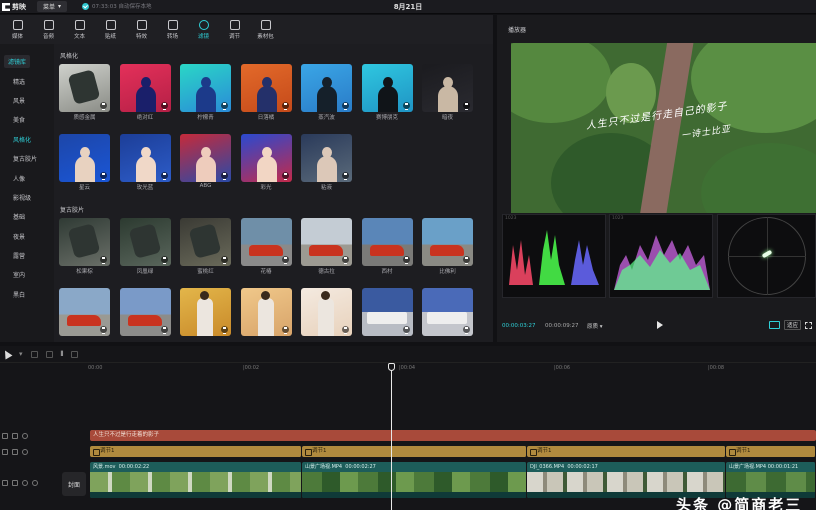  I want to click on filter-tile: 日落橘, so click(266, 92).